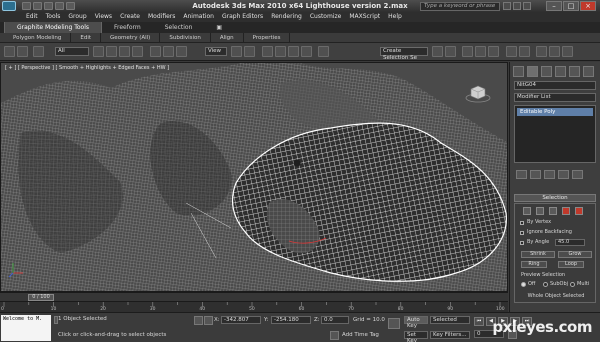 The width and height of the screenshot is (600, 342). Describe the element at coordinates (524, 51) in the screenshot. I see `material-editor-icon` at that location.